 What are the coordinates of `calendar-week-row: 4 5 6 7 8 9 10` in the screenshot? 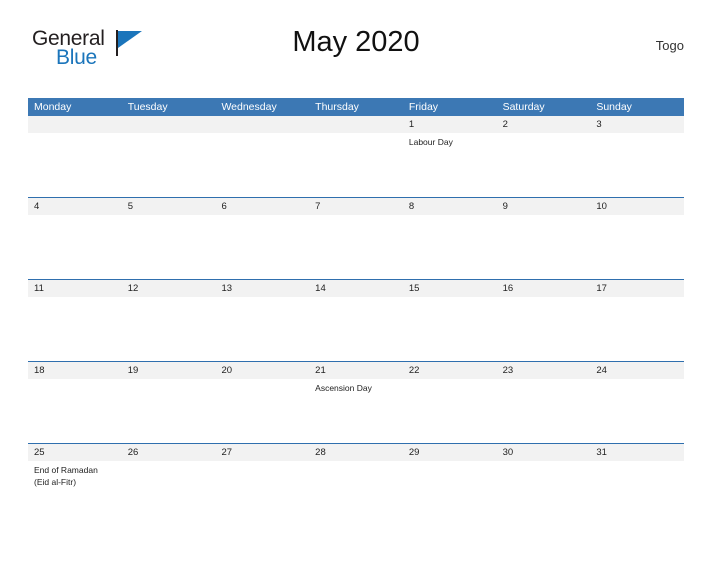 It's located at (356, 238).